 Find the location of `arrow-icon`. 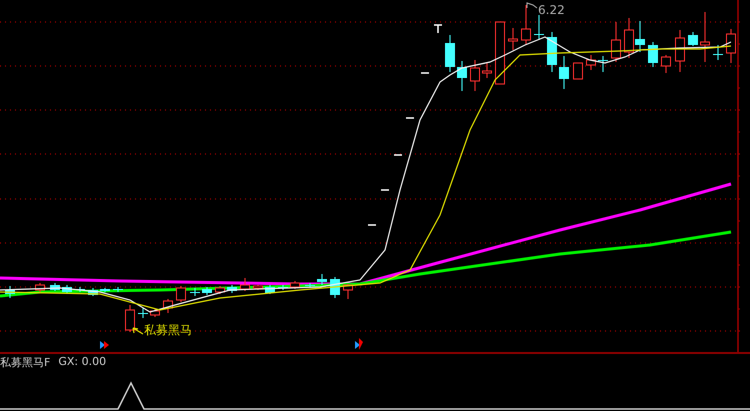

arrow-icon is located at coordinates (138, 331).